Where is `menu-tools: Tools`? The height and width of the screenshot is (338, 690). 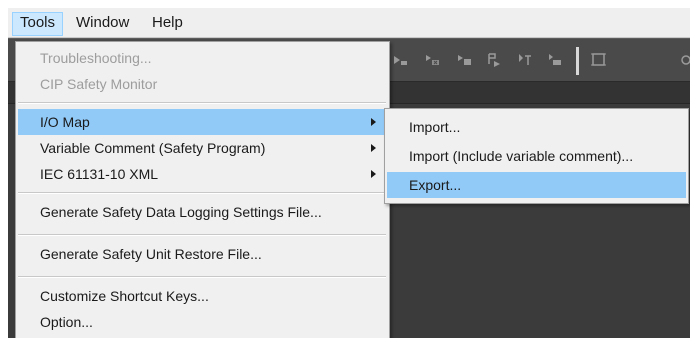
menu-tools: Tools is located at coordinates (38, 24).